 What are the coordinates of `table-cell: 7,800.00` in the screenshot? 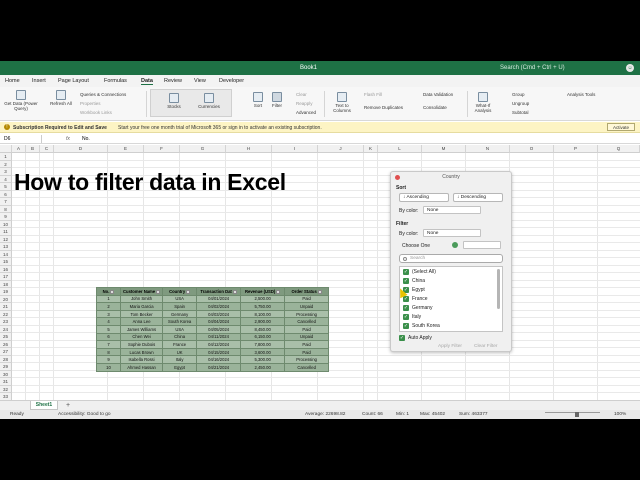 It's located at (263, 344).